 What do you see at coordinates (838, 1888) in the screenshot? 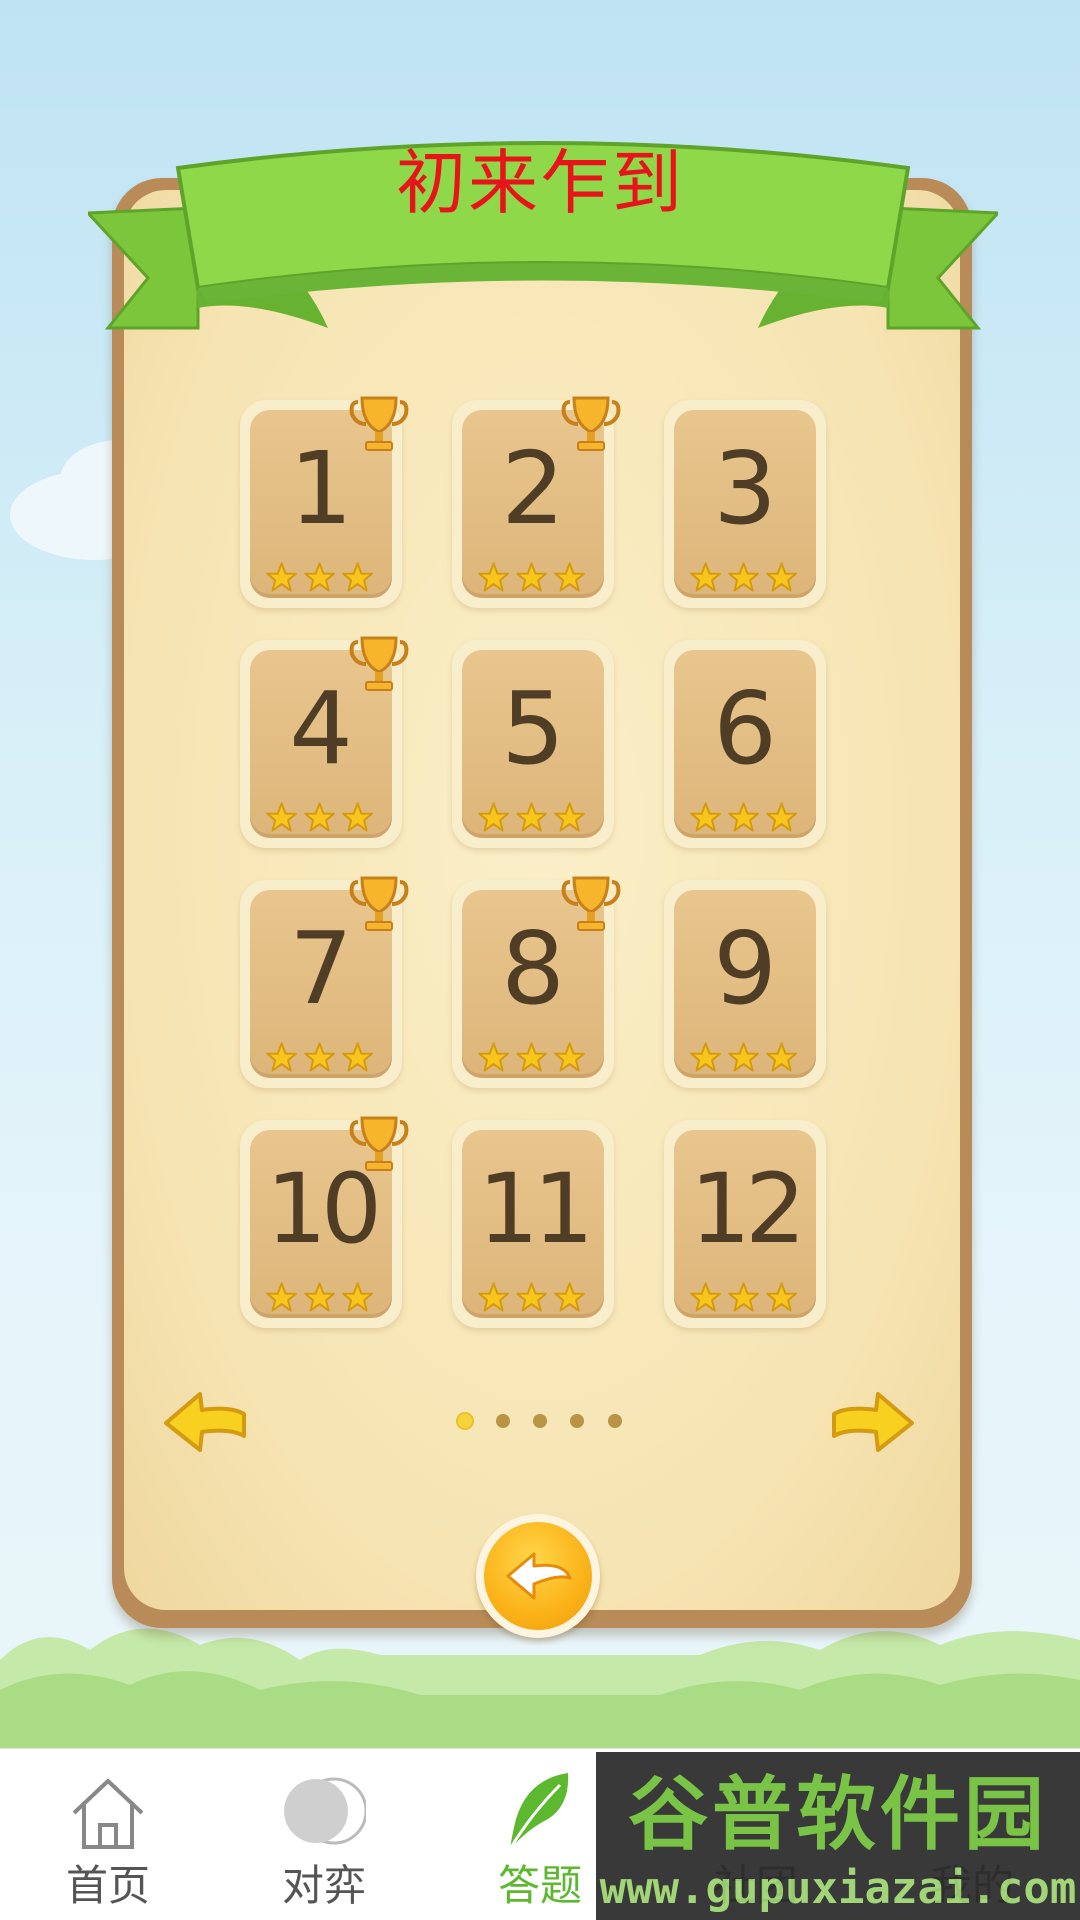
I see `watermark-url: www.gupuxiazai.com` at bounding box center [838, 1888].